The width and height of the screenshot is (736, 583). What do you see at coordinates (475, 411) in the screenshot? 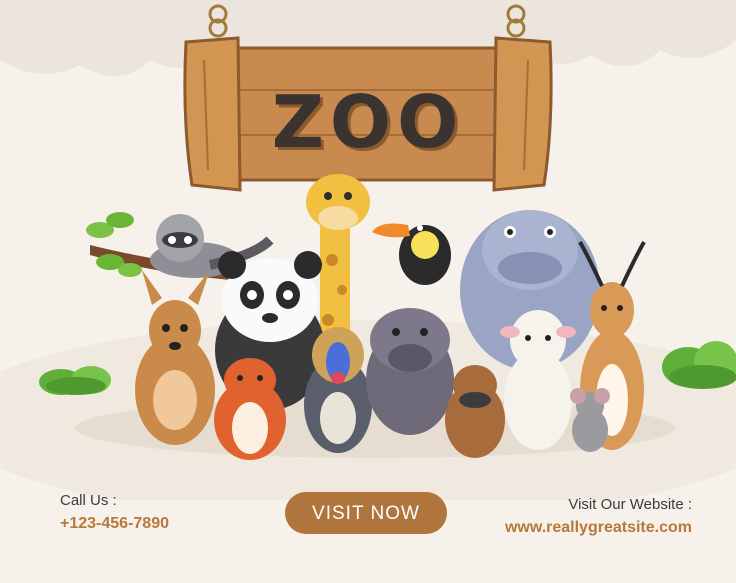
I see `platypus-icon` at bounding box center [475, 411].